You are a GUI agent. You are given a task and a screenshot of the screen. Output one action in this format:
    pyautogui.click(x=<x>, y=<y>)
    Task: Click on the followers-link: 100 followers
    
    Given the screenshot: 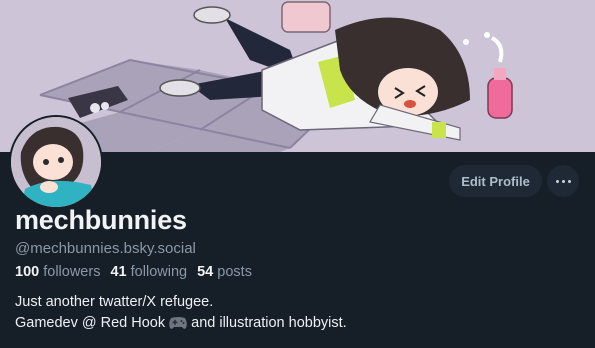 What is the action you would take?
    pyautogui.click(x=57, y=272)
    